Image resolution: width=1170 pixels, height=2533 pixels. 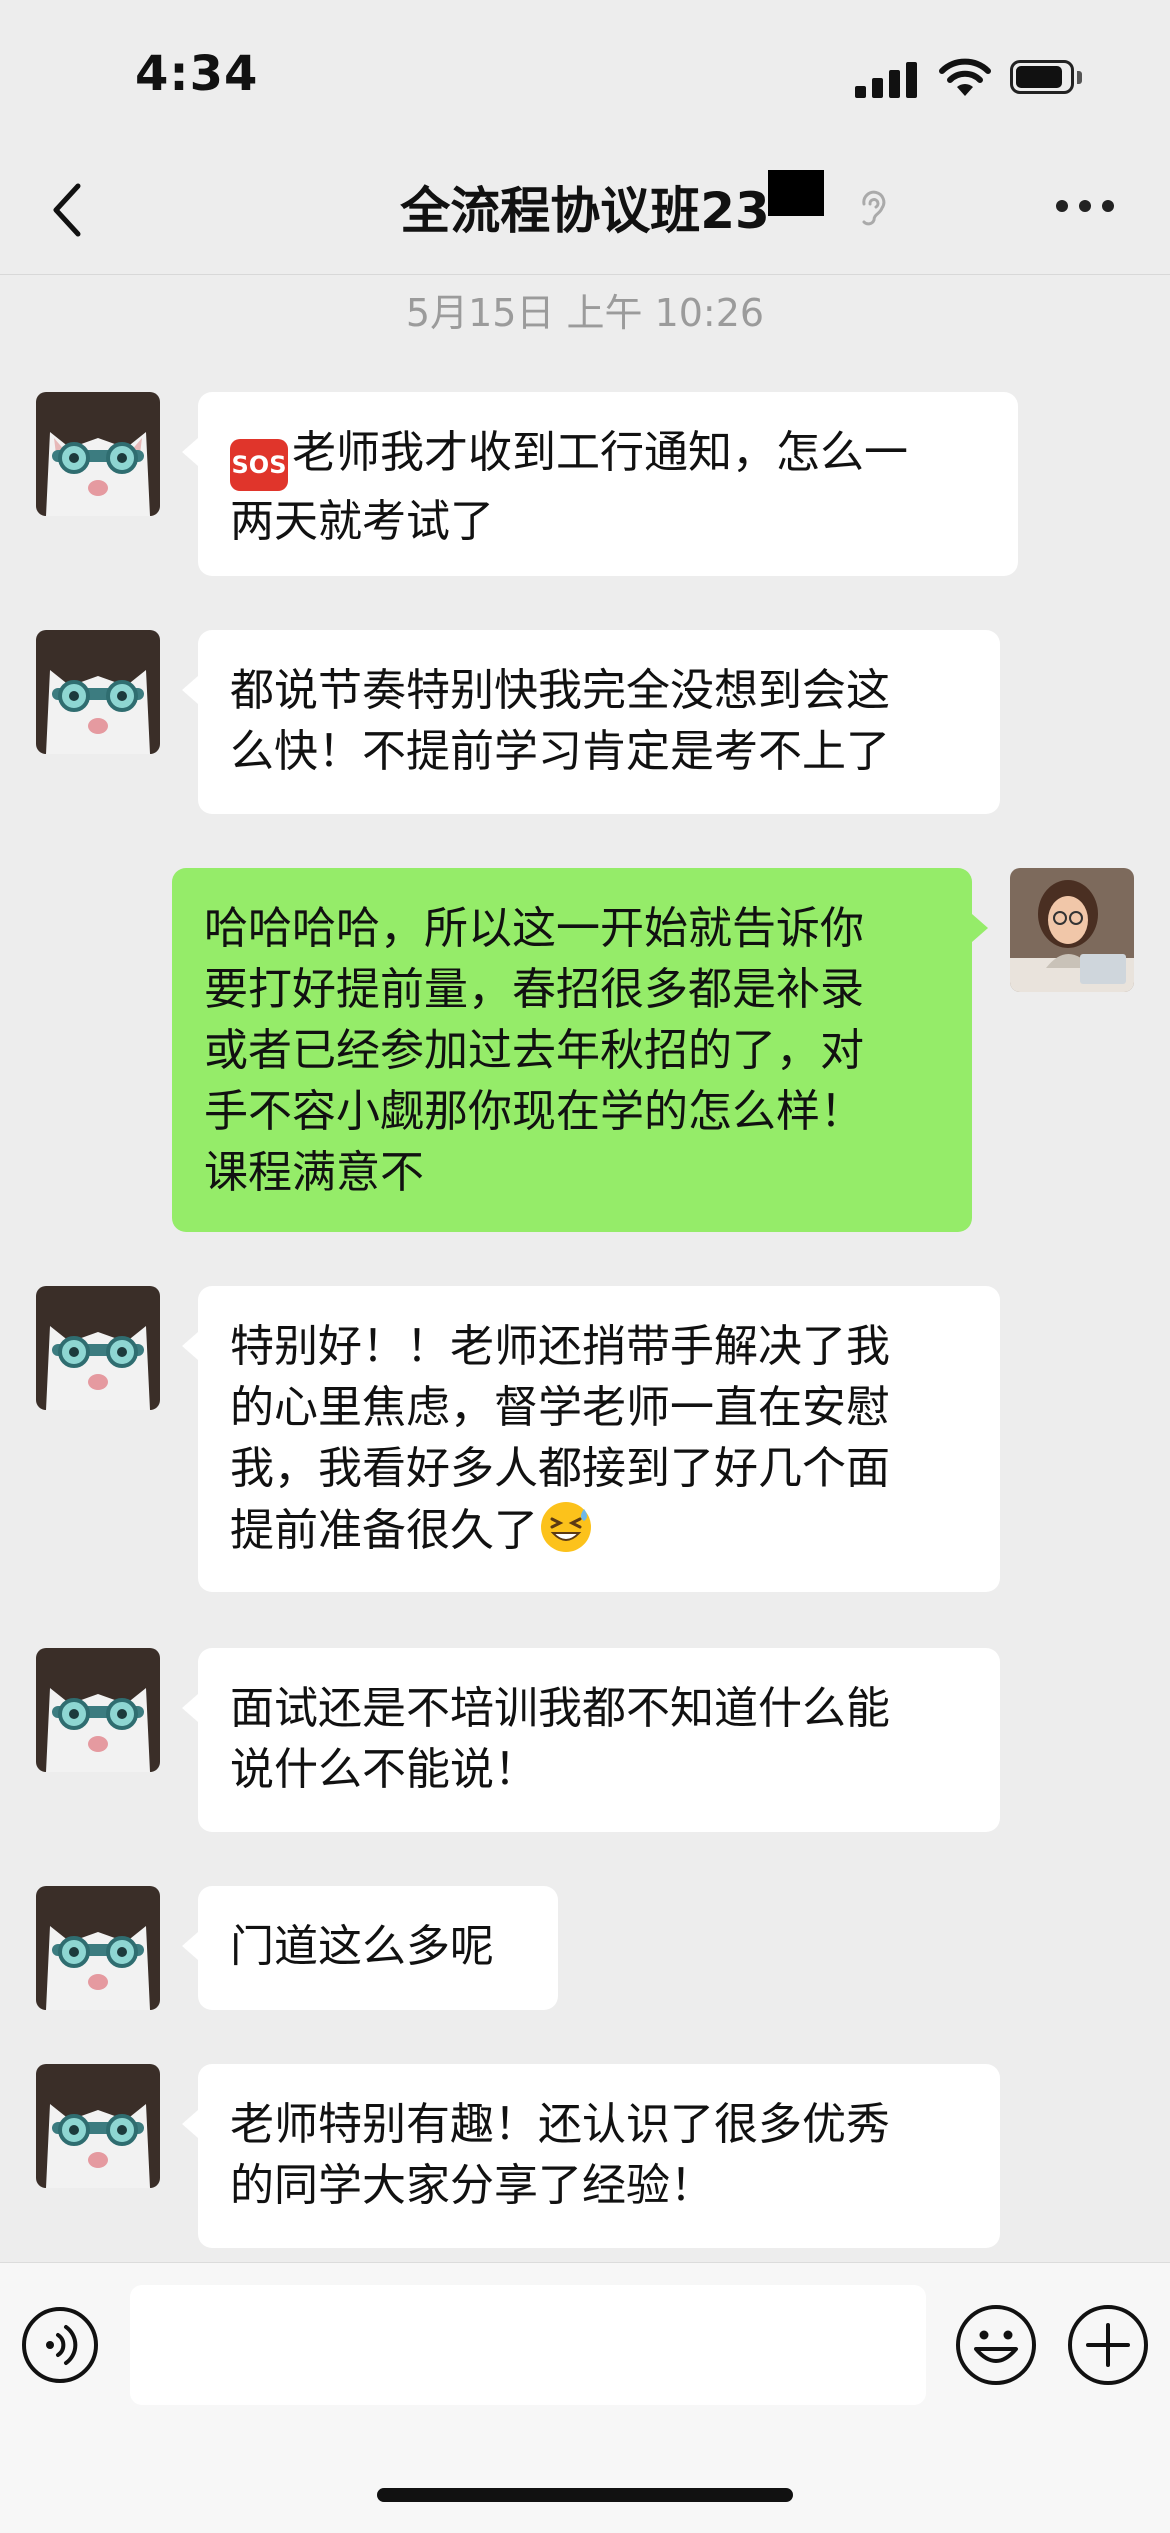 I want to click on message-bubble-incoming: 老师特别有趣！还认识了很多优秀 的同学大家分享了经验！, so click(x=599, y=2156).